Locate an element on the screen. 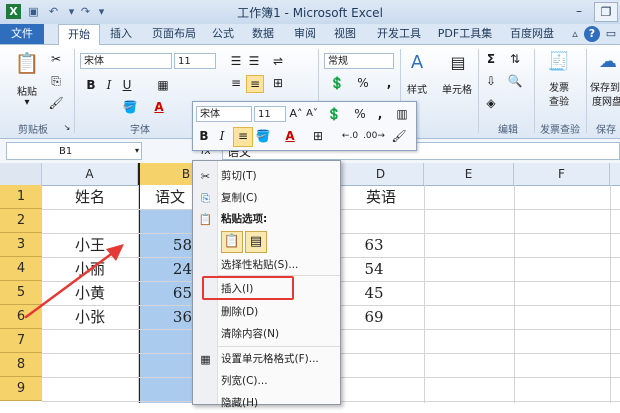 Image resolution: width=620 pixels, height=413 pixels. column-header-a: A is located at coordinates (90, 174).